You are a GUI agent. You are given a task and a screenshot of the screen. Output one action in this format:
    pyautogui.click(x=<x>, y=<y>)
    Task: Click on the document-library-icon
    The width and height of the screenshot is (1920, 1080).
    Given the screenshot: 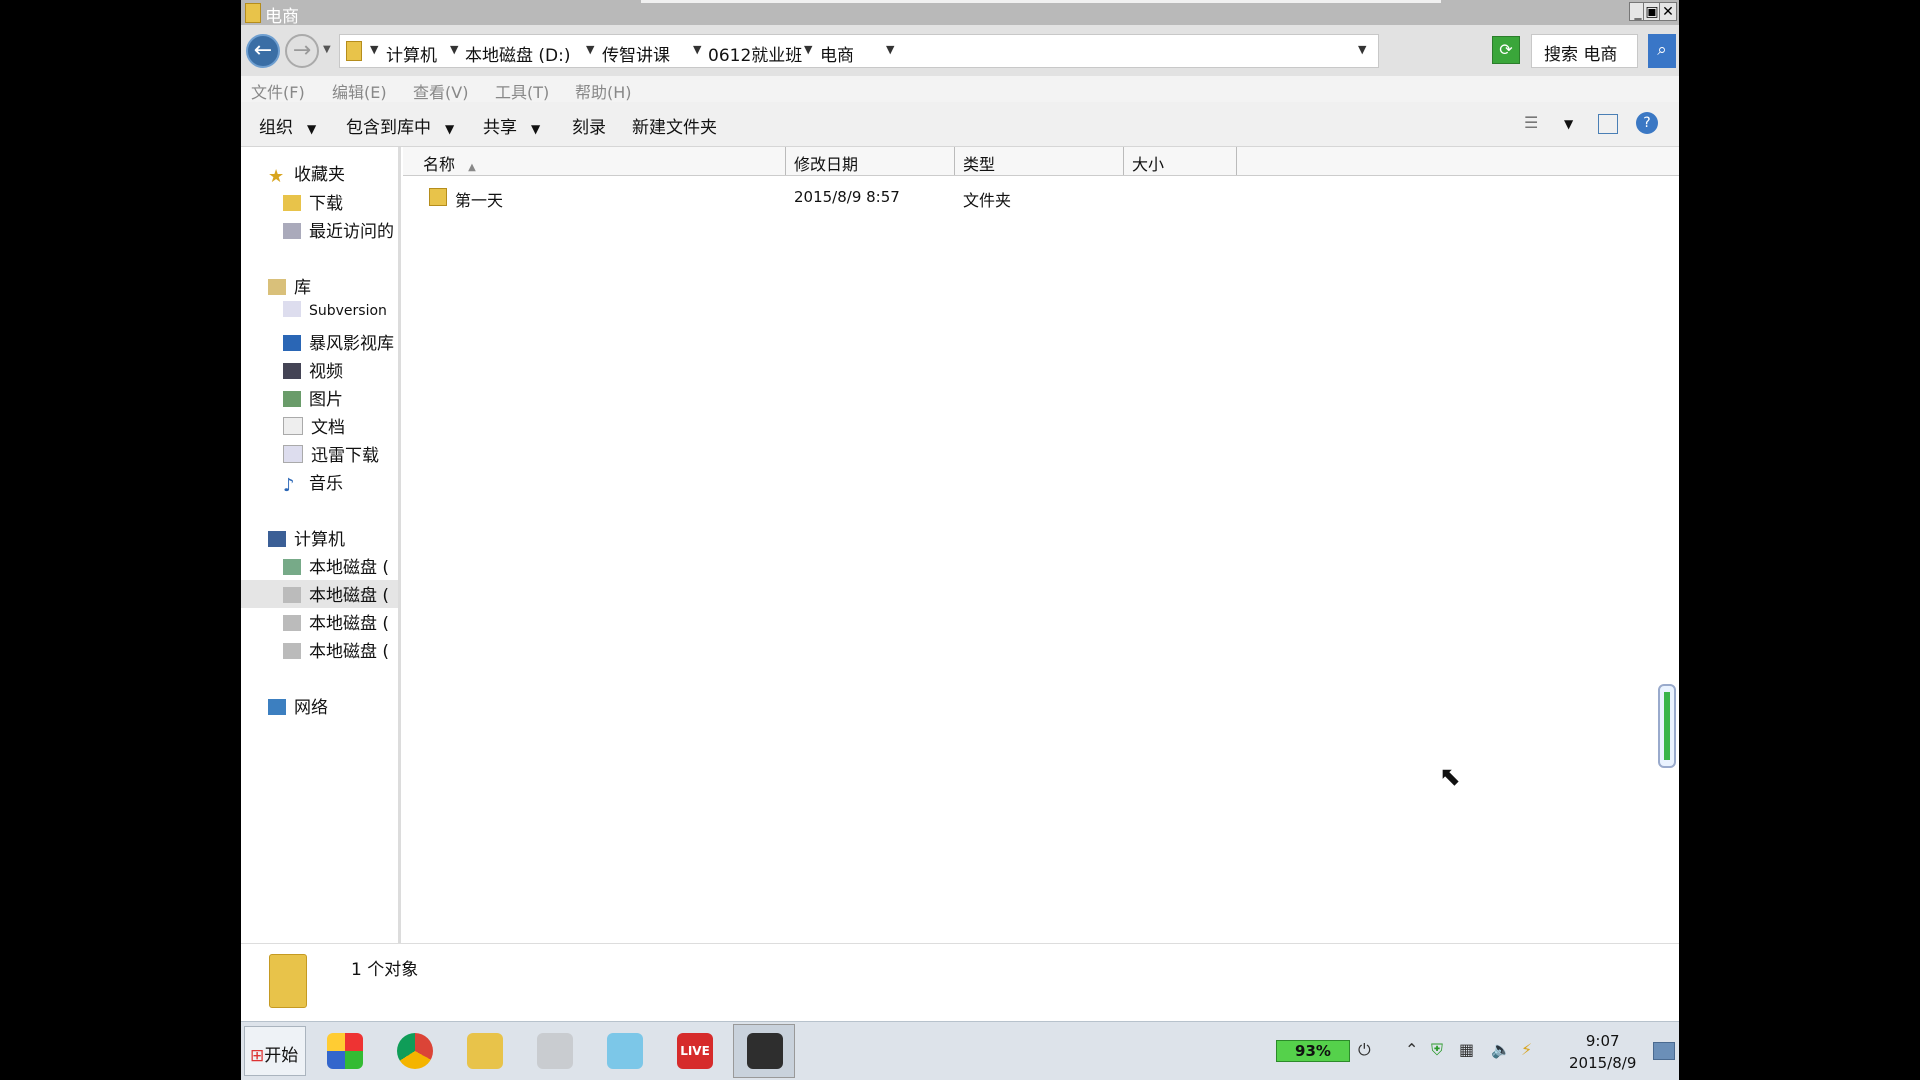 What is the action you would take?
    pyautogui.click(x=292, y=309)
    